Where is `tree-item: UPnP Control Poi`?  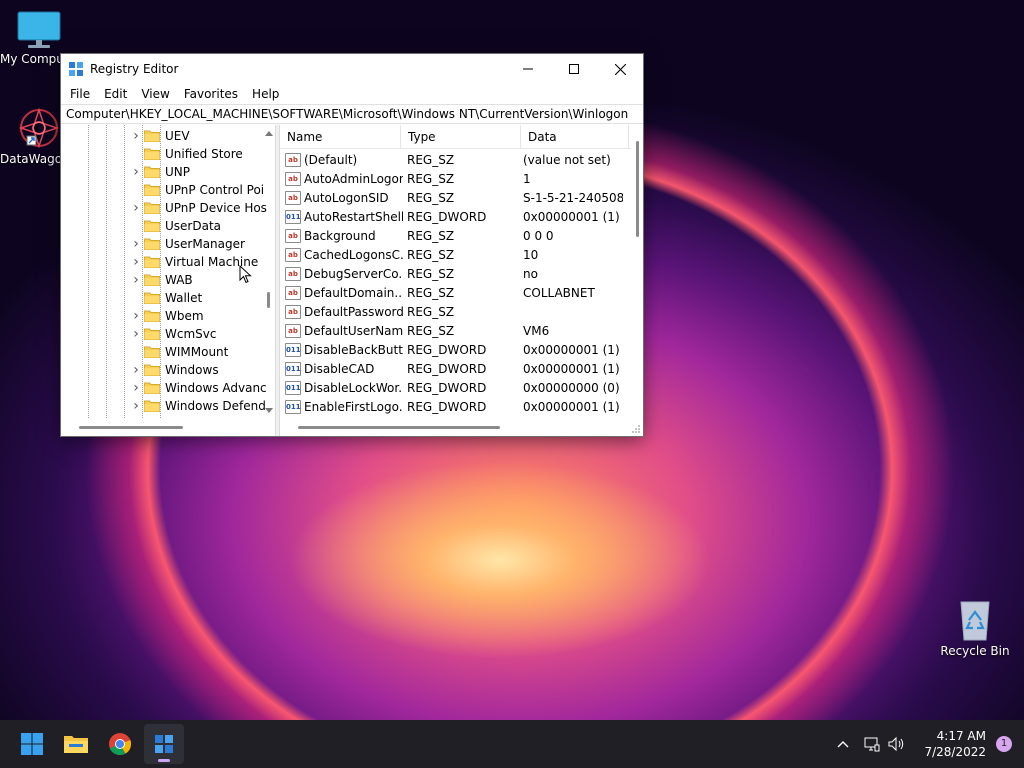
tree-item: UPnP Control Poi is located at coordinates (197, 190).